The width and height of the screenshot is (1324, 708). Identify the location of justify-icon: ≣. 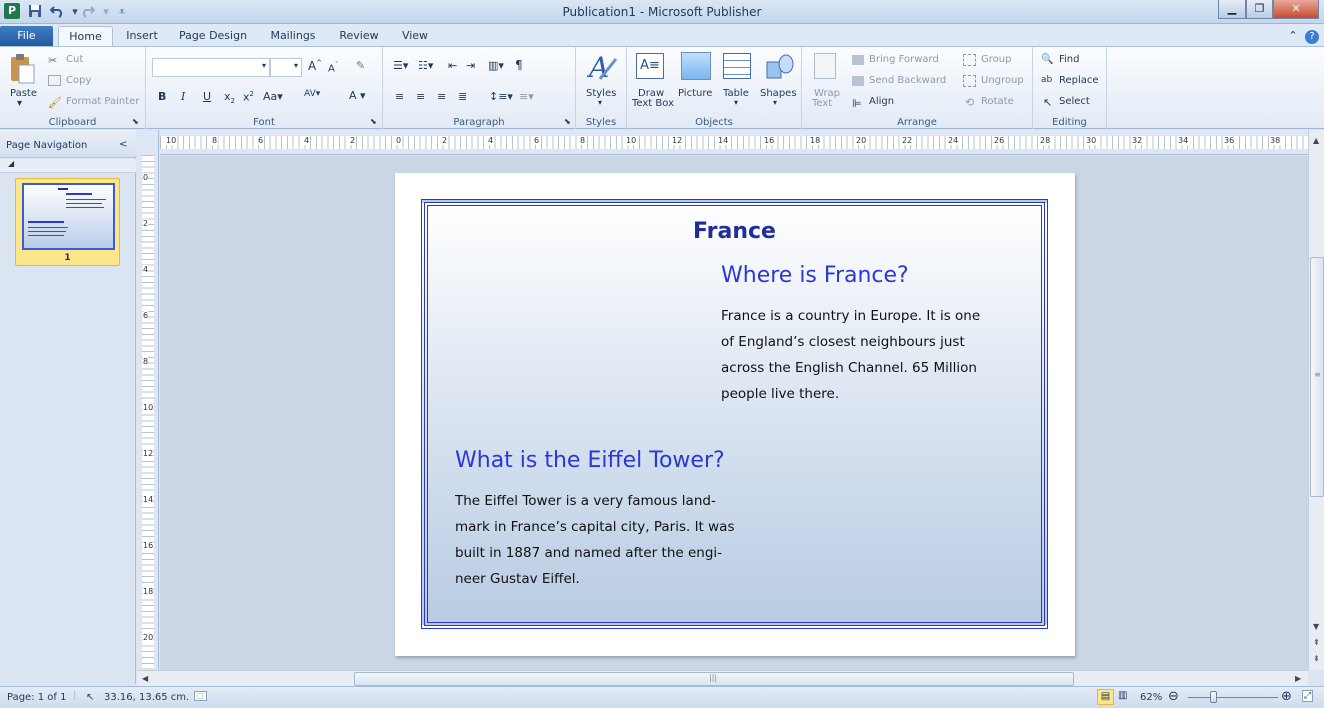
(462, 96).